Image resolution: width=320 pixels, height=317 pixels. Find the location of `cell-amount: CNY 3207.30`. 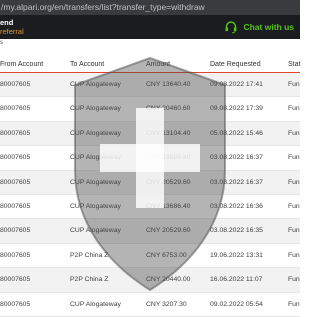

cell-amount: CNY 3207.30 is located at coordinates (166, 304).